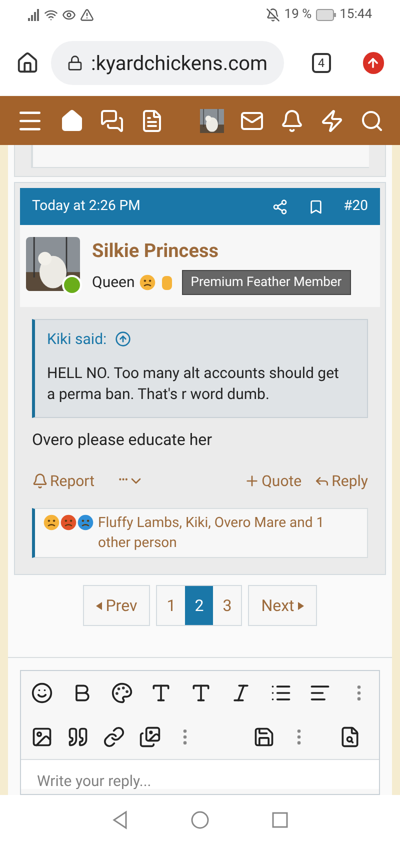 The width and height of the screenshot is (400, 844). Describe the element at coordinates (200, 820) in the screenshot. I see `home-circle-icon` at that location.